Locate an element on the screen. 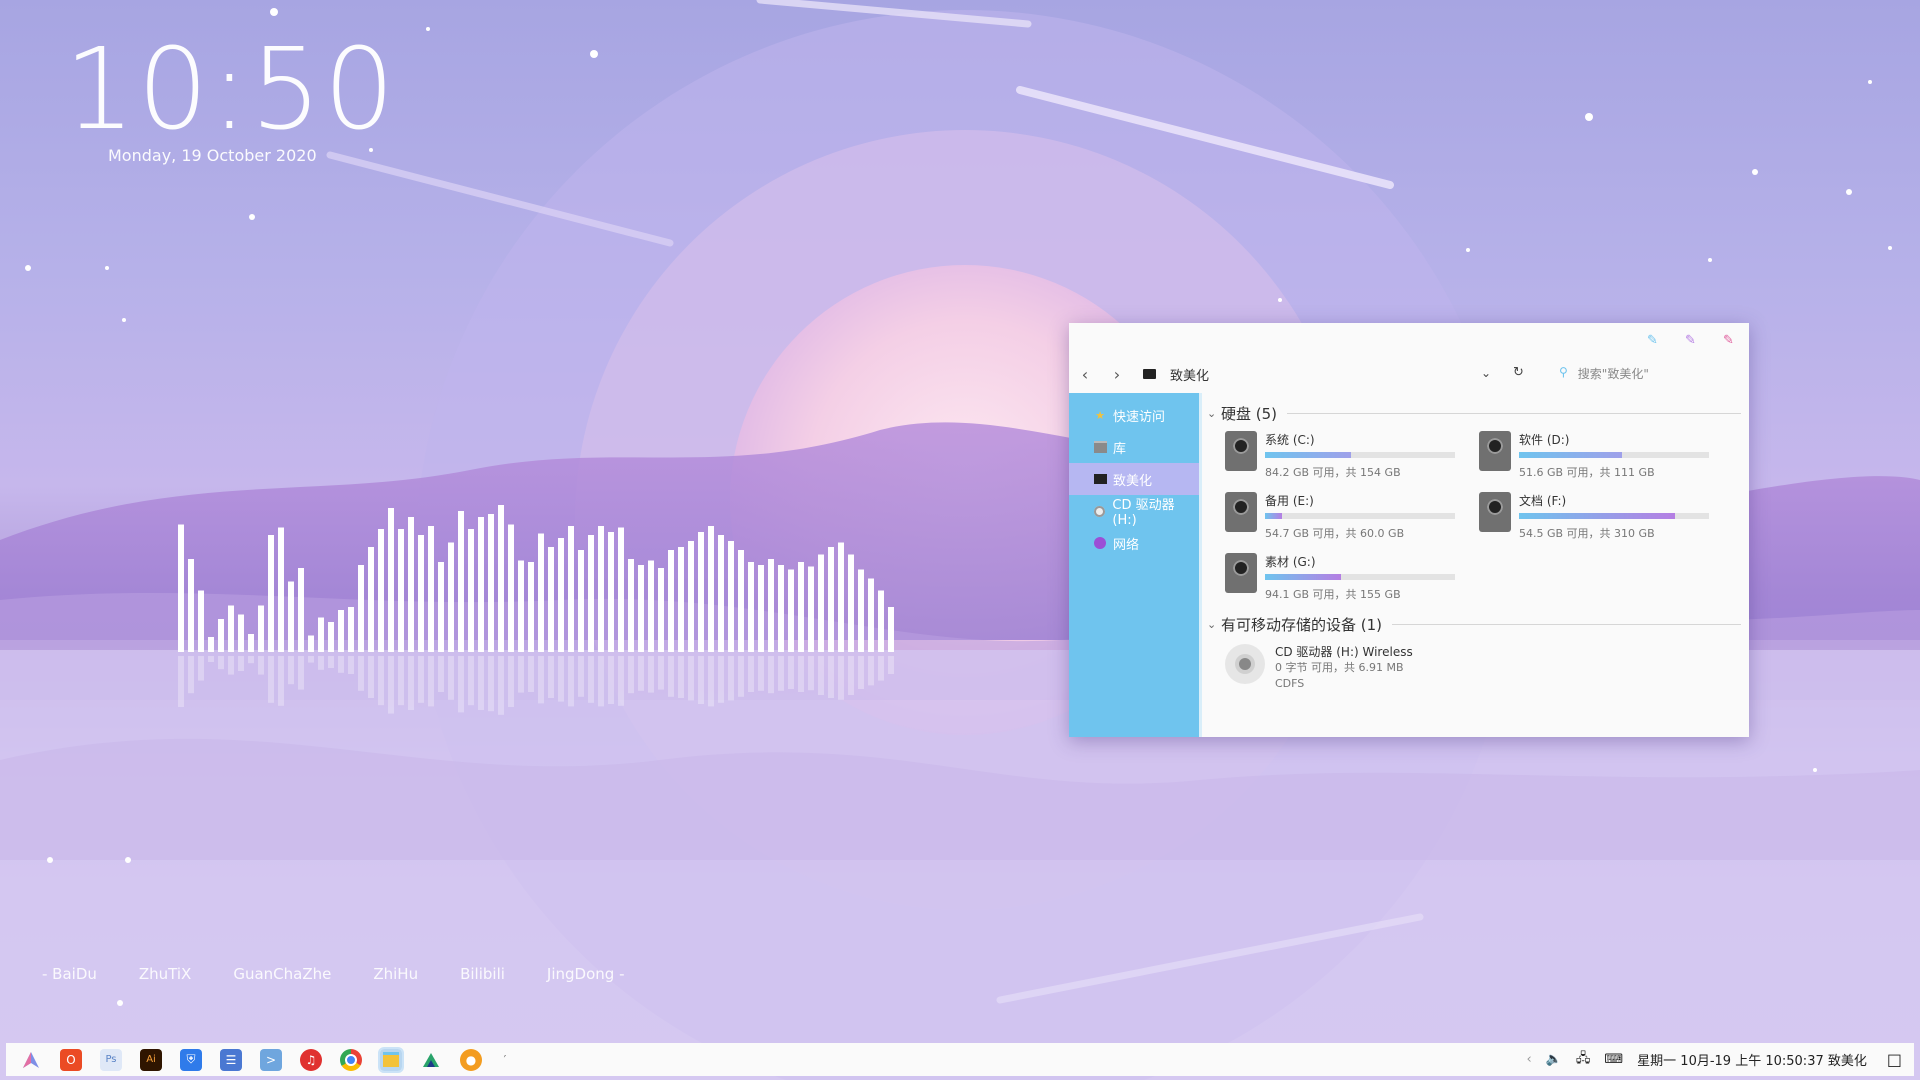 This screenshot has height=1080, width=1920. link-zhutix: ZhuTiX is located at coordinates (165, 974).